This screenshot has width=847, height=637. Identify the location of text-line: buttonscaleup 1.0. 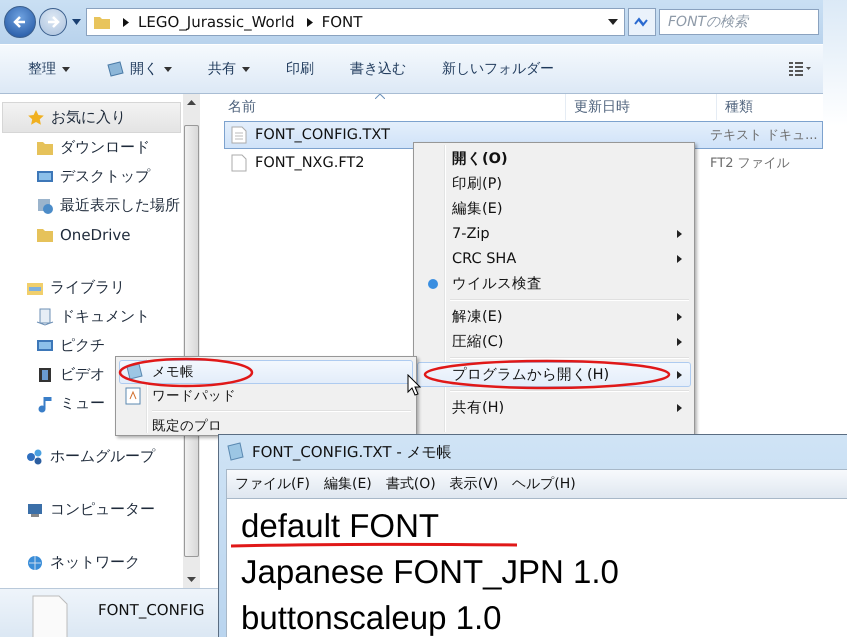
(371, 618).